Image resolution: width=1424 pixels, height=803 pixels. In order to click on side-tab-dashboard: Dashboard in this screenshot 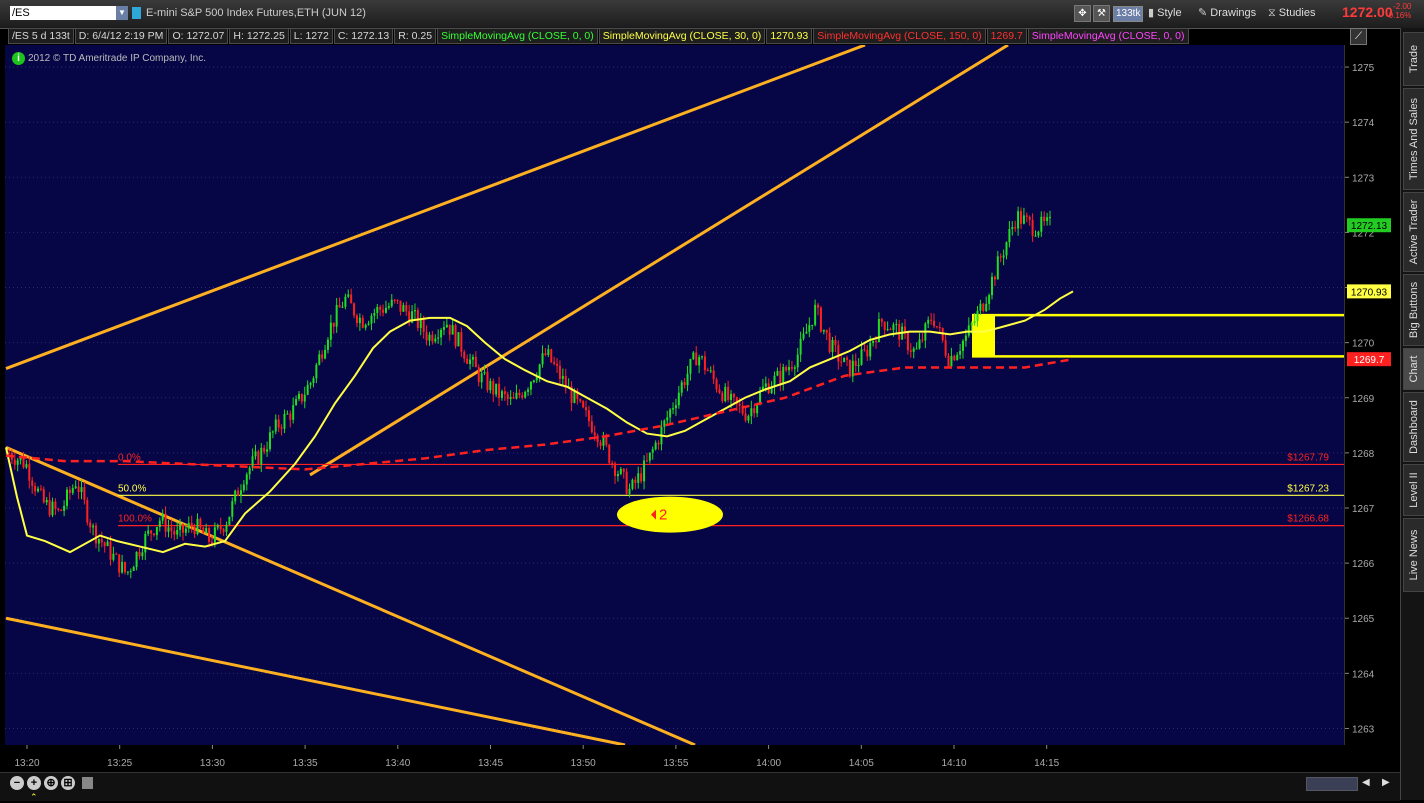, I will do `click(1413, 427)`.